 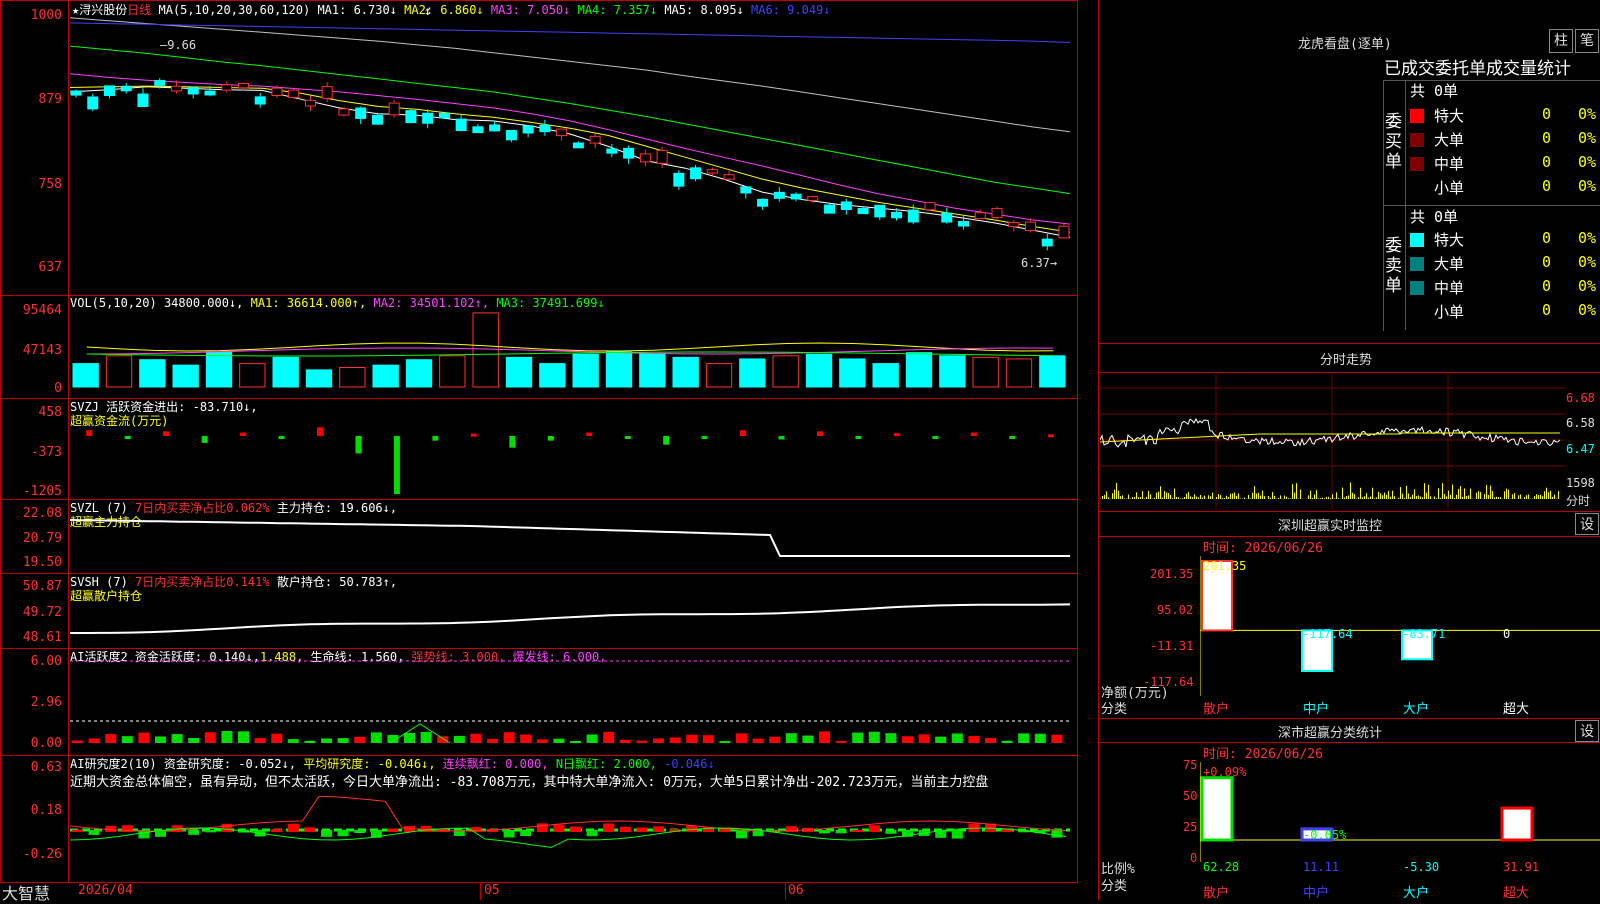 I want to click on intraday-chart, so click(x=1332, y=441).